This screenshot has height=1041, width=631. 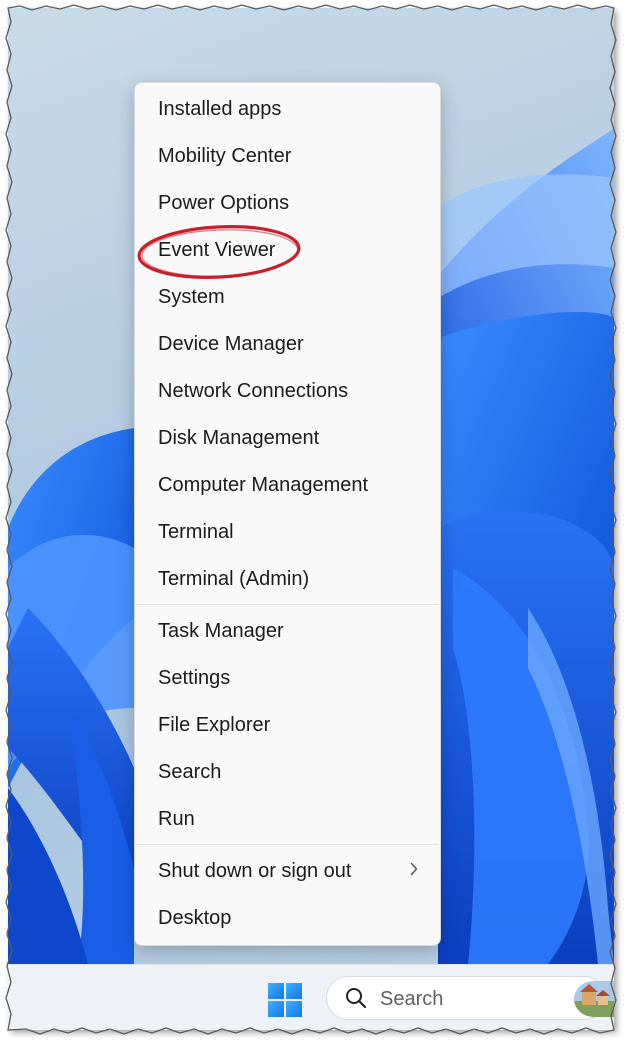 I want to click on menu-item-label: Computer Management, so click(x=263, y=484).